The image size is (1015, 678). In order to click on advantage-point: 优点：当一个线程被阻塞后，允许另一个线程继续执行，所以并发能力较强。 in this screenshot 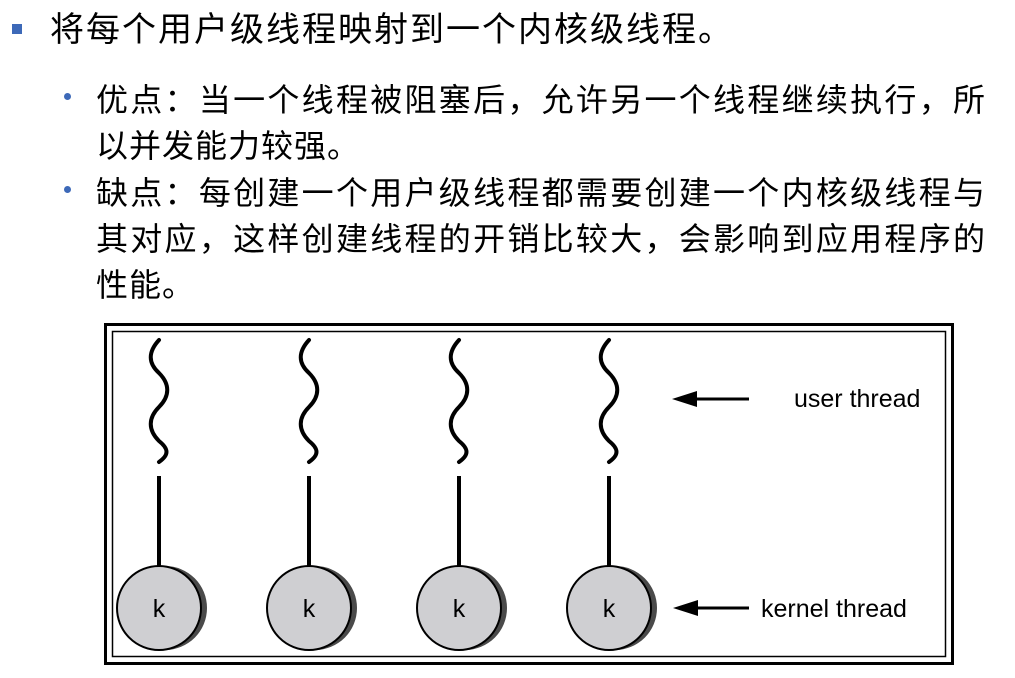, I will do `click(529, 123)`.